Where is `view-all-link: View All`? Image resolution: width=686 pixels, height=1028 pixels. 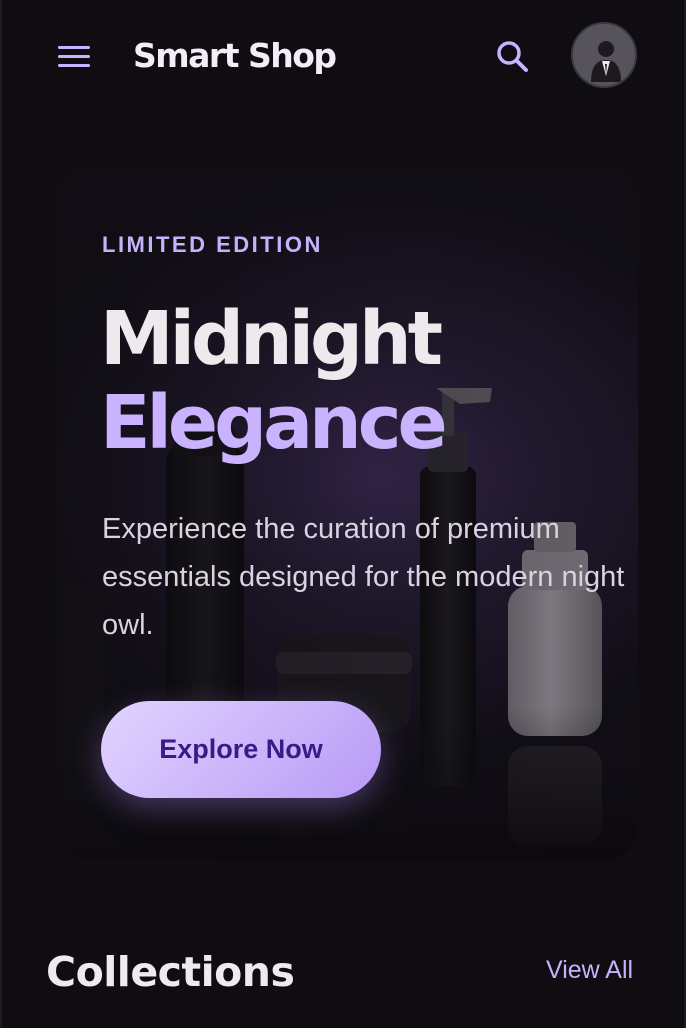 view-all-link: View All is located at coordinates (589, 970).